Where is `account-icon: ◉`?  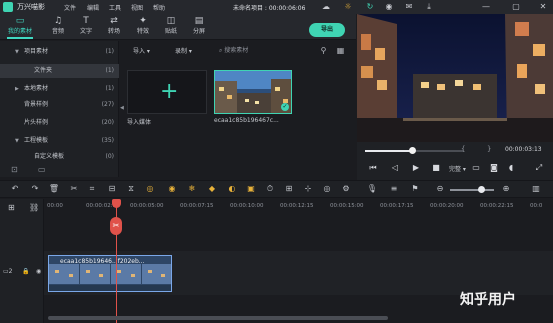
account-icon: ◉ is located at coordinates (389, 7).